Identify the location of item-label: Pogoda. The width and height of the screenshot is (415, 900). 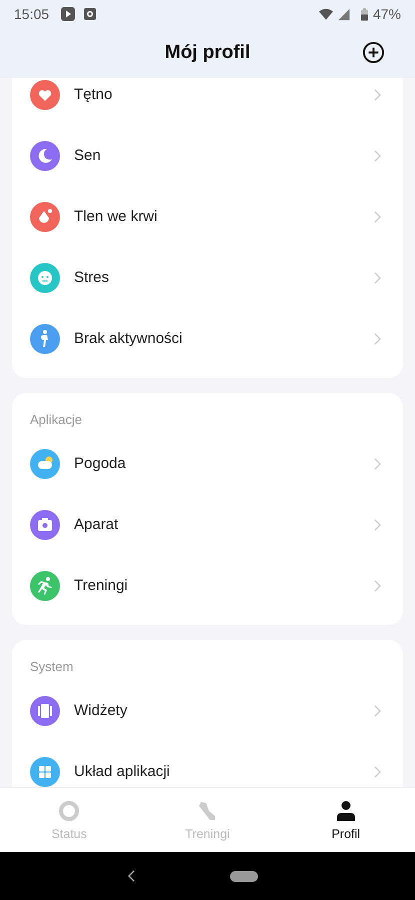
(100, 463).